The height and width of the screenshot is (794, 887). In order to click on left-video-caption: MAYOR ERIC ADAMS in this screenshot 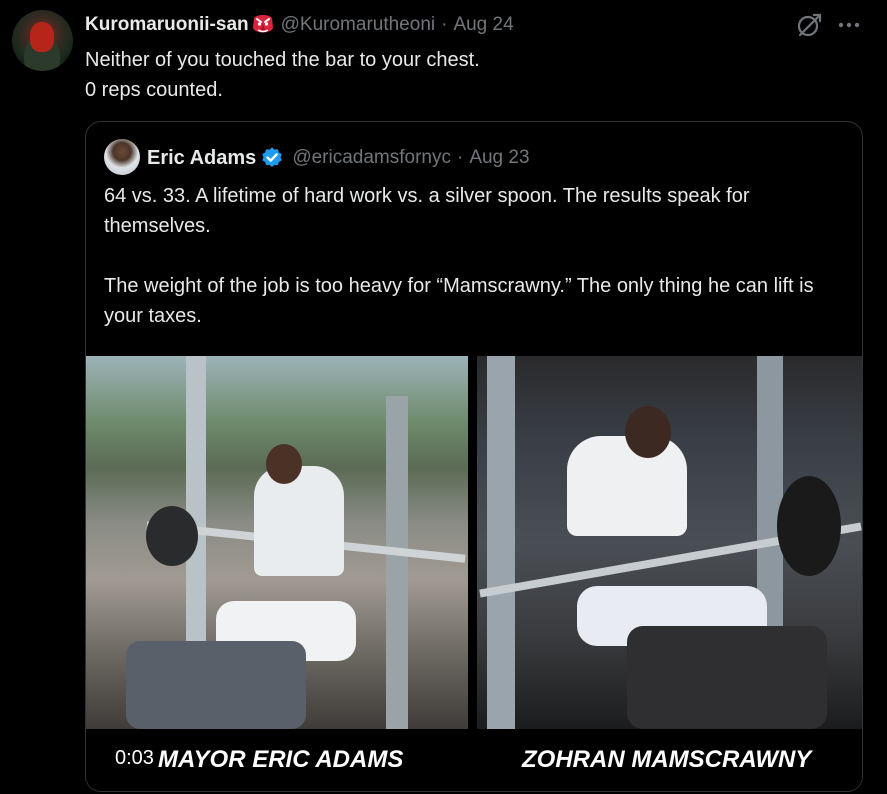, I will do `click(281, 759)`.